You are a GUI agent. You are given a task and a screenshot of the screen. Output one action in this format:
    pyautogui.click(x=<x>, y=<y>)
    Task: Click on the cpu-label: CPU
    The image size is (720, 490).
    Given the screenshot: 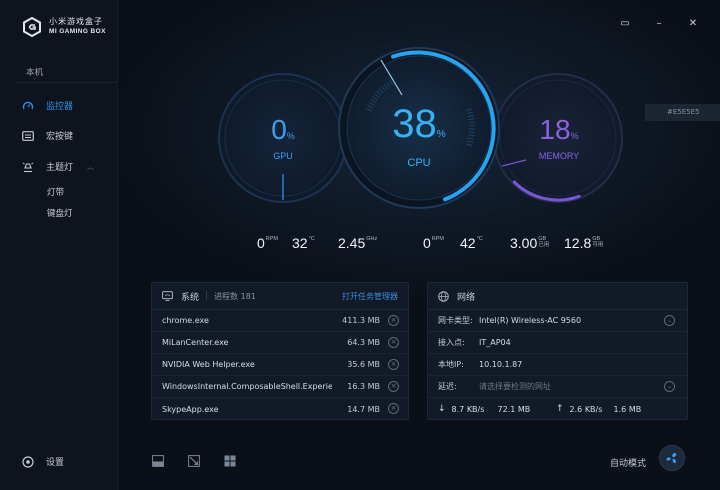 What is the action you would take?
    pyautogui.click(x=419, y=163)
    